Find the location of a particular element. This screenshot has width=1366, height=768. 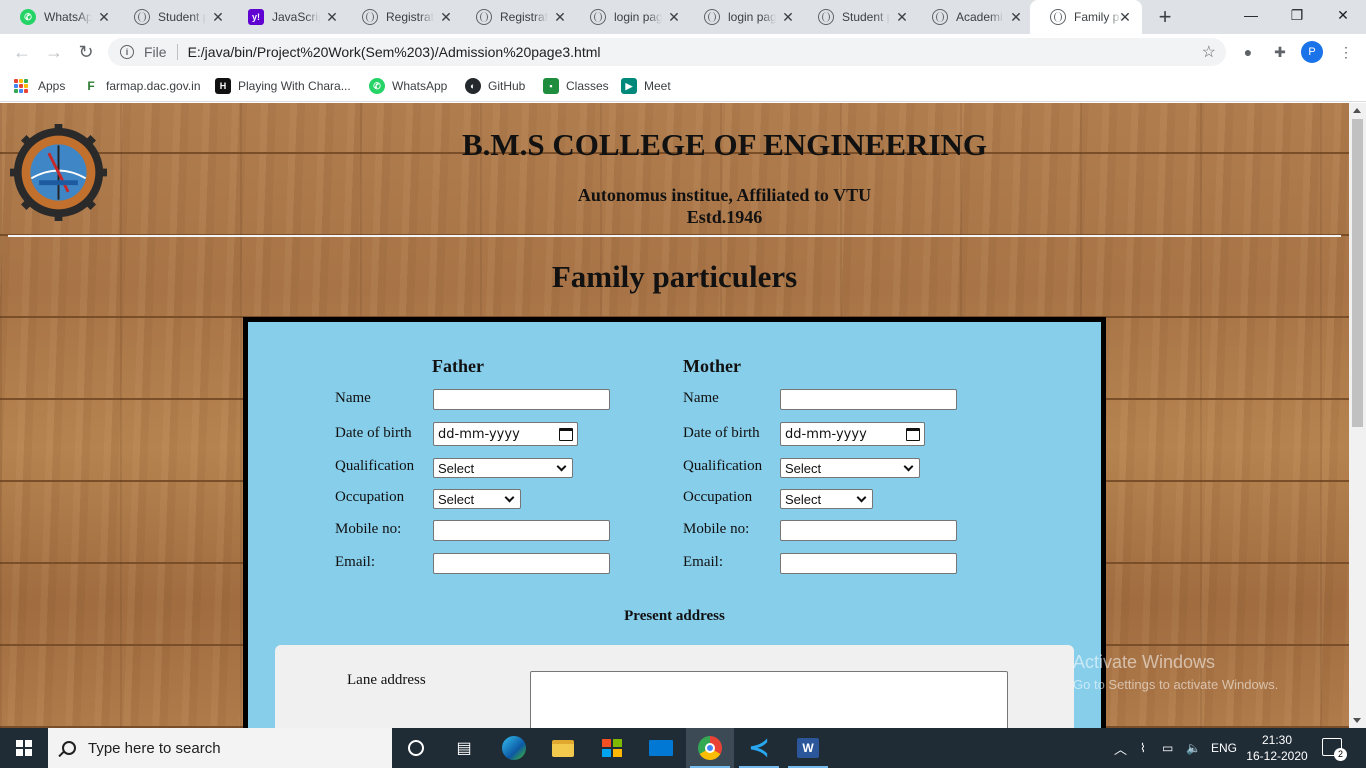

tab-registration-2: Registrati ✕ is located at coordinates (516, 17).